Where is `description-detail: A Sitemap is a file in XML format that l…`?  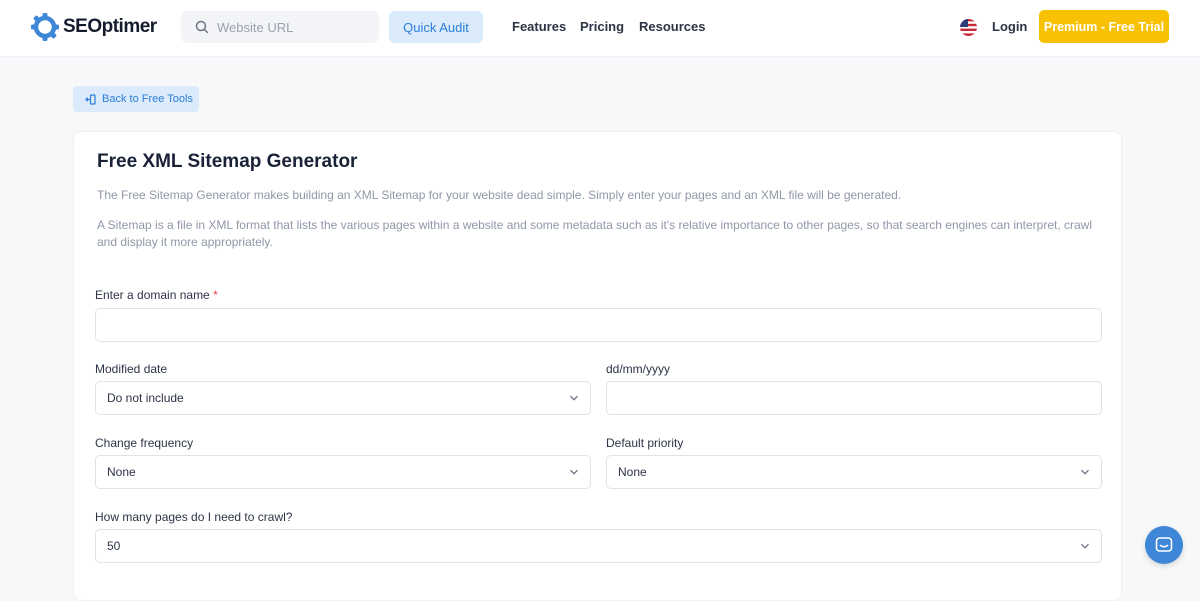
description-detail: A Sitemap is a file in XML format that l… is located at coordinates (595, 233).